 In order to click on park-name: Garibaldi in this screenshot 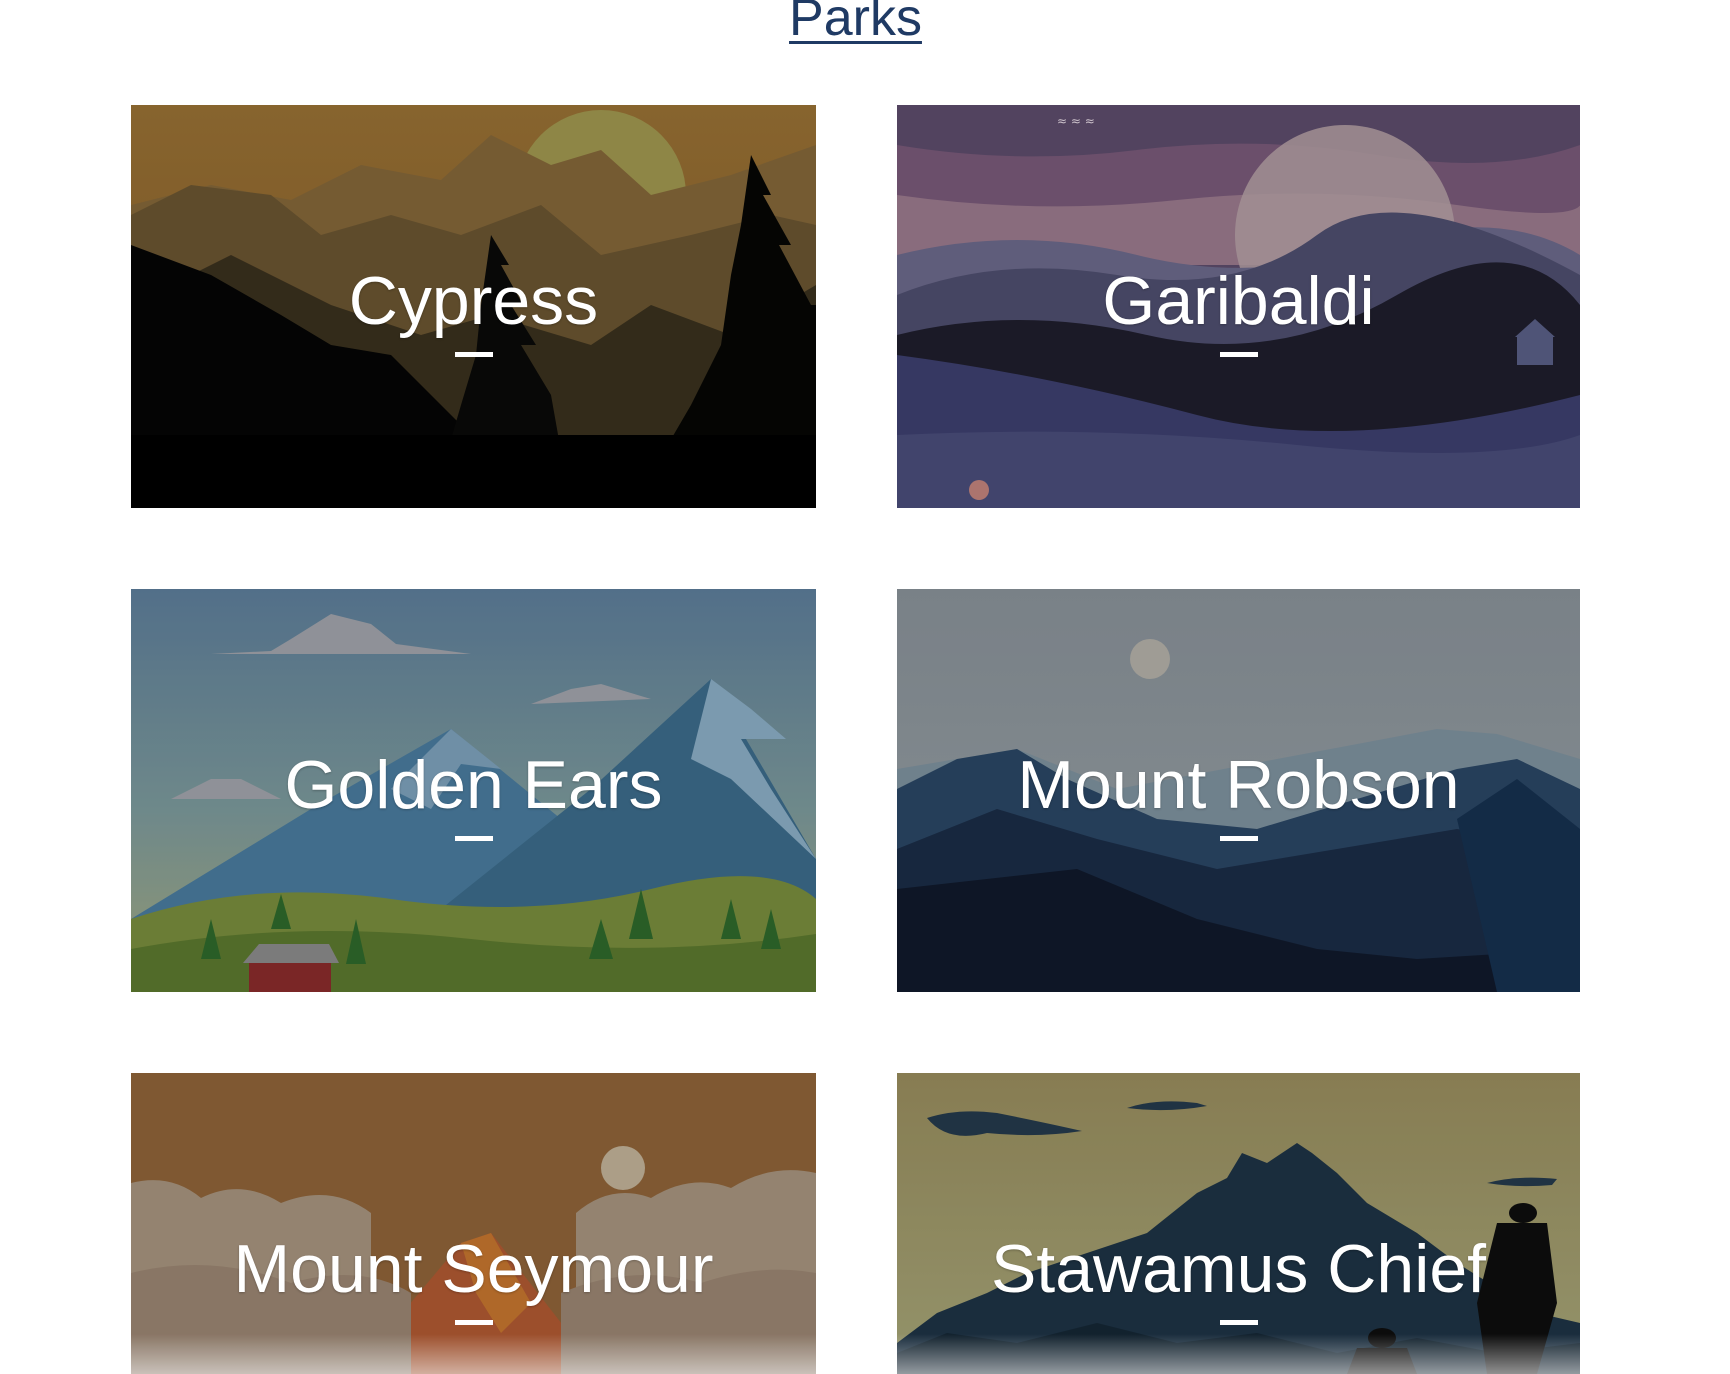, I will do `click(1238, 301)`.